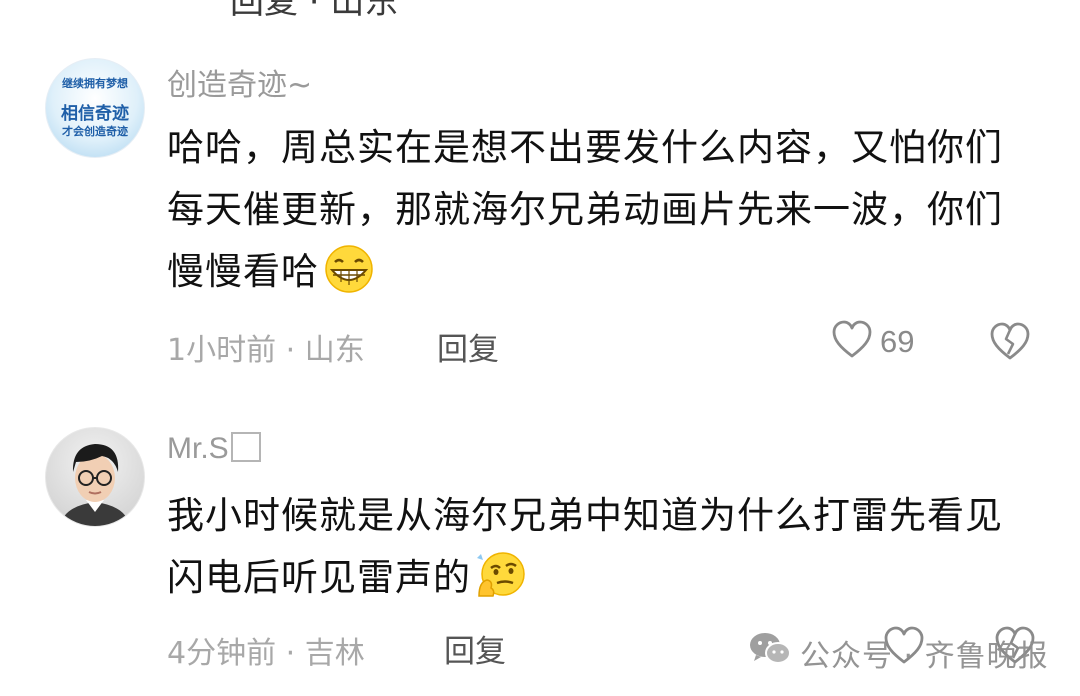 Image resolution: width=1080 pixels, height=696 pixels. I want to click on like-count: 69, so click(897, 341).